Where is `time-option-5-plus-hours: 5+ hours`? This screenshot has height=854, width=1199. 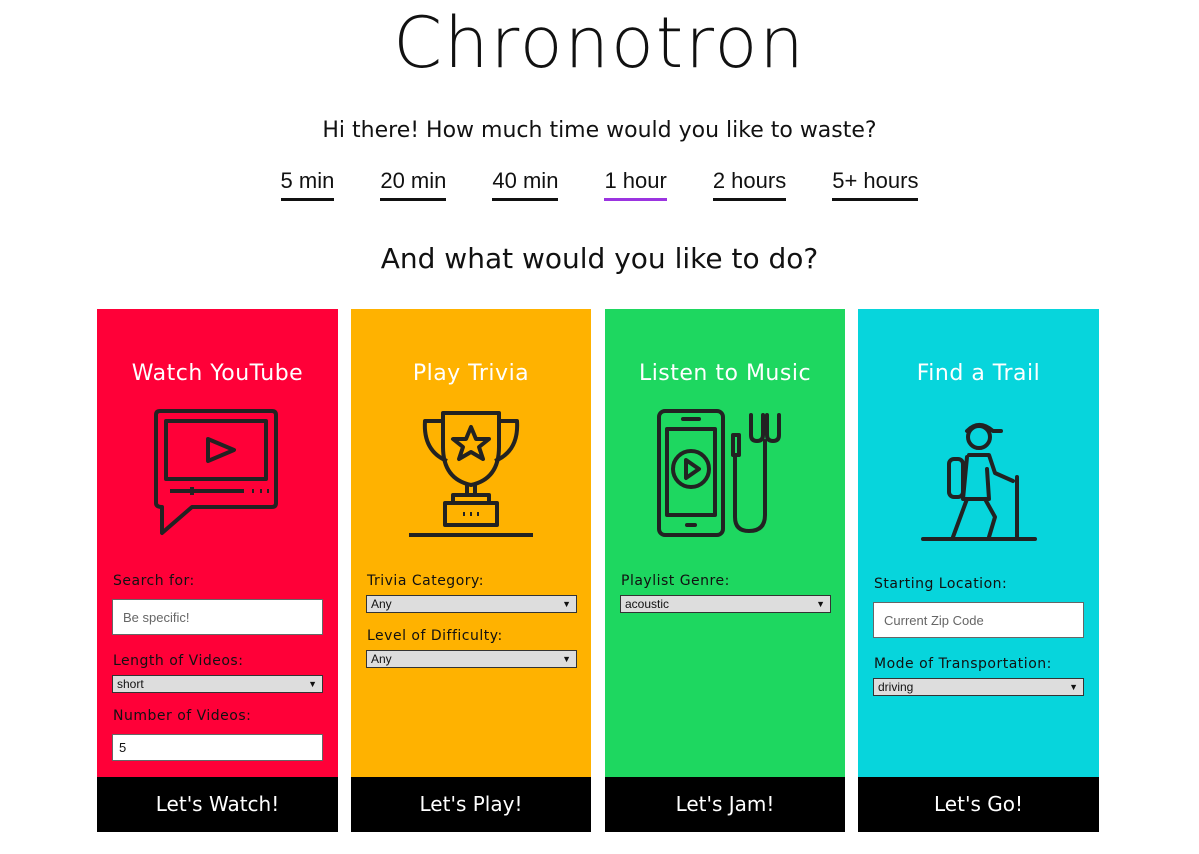 time-option-5-plus-hours: 5+ hours is located at coordinates (875, 184).